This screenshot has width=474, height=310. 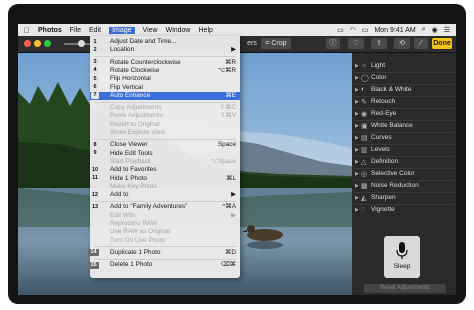 I want to click on sharpen-icon: ◭, so click(x=364, y=198).